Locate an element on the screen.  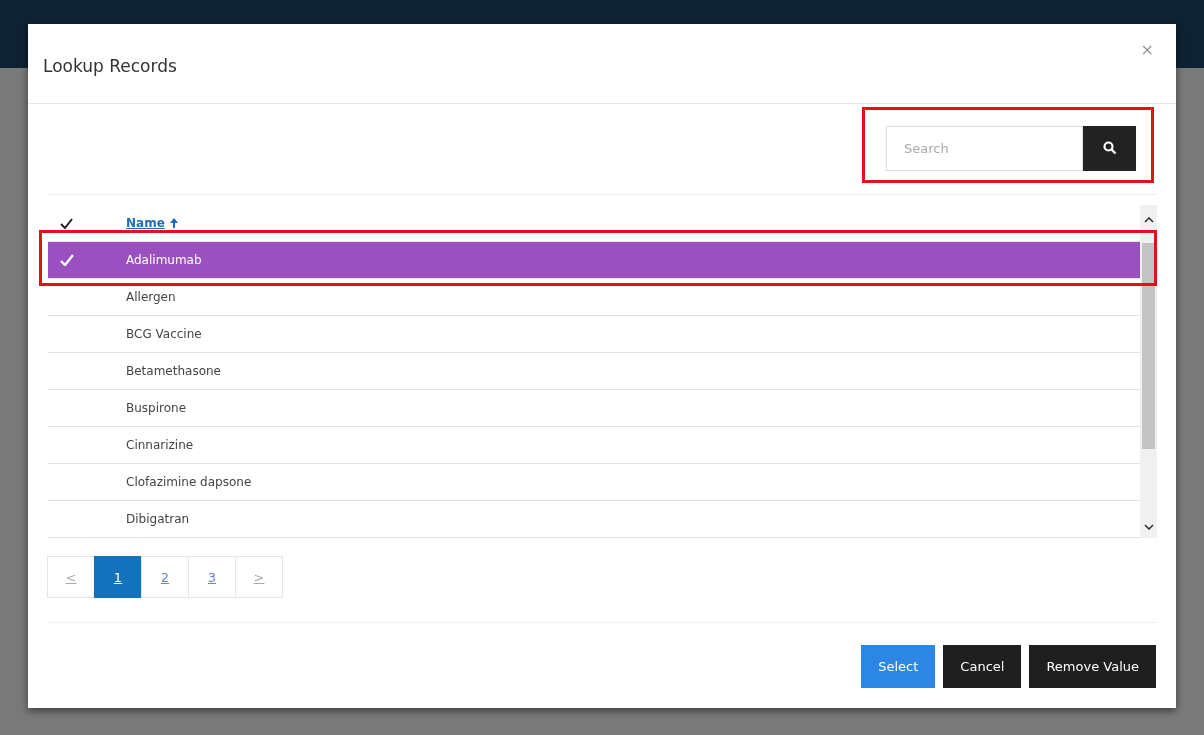
table-cell: Dibigatran is located at coordinates (158, 519).